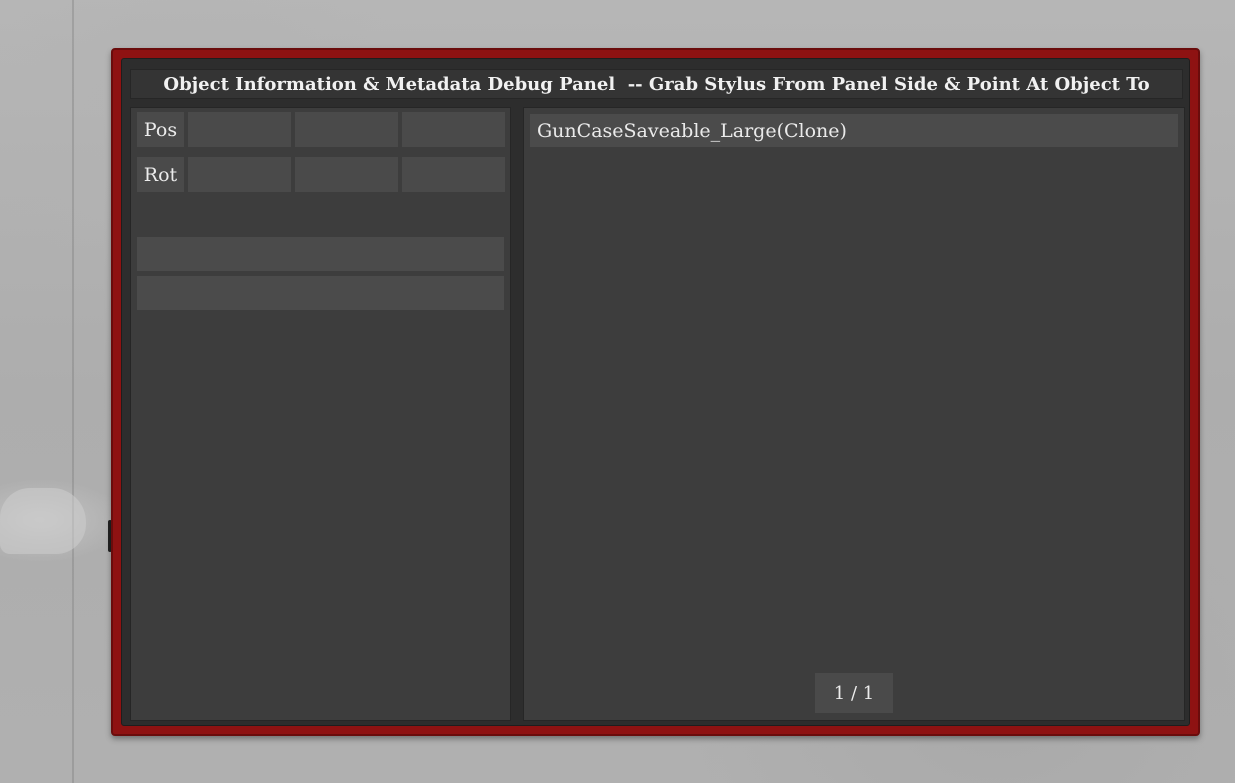  Describe the element at coordinates (160, 129) in the screenshot. I see `position-label: Pos` at that location.